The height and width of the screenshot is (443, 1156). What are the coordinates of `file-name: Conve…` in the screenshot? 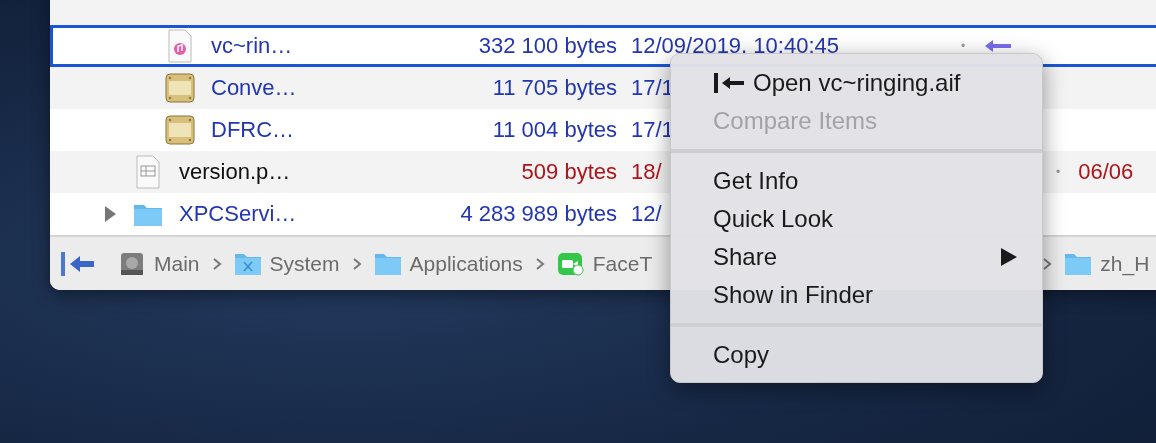 It's located at (254, 88).